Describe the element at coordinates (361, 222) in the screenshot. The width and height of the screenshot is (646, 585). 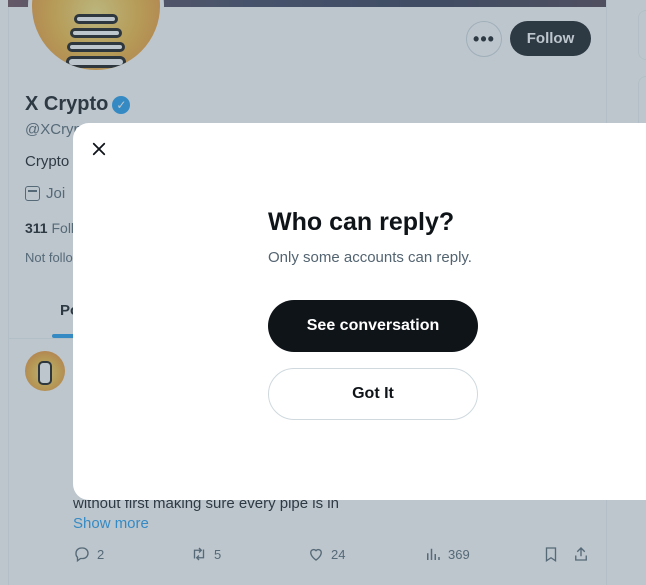
I see `dialog-title: Who can reply?` at that location.